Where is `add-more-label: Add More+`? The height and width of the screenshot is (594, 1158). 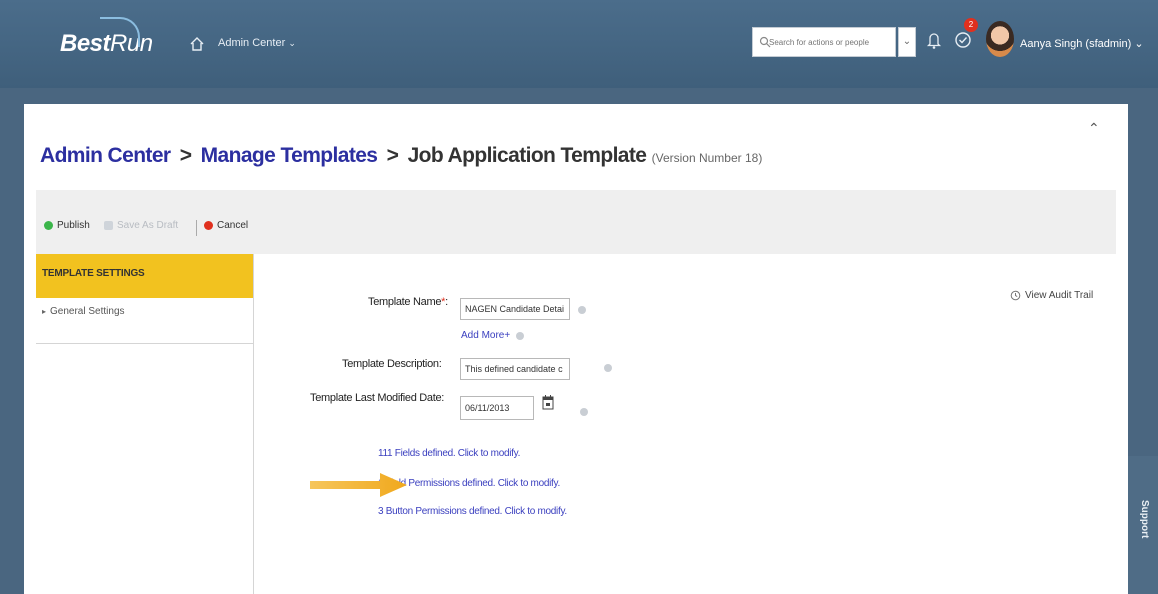 add-more-label: Add More+ is located at coordinates (486, 335).